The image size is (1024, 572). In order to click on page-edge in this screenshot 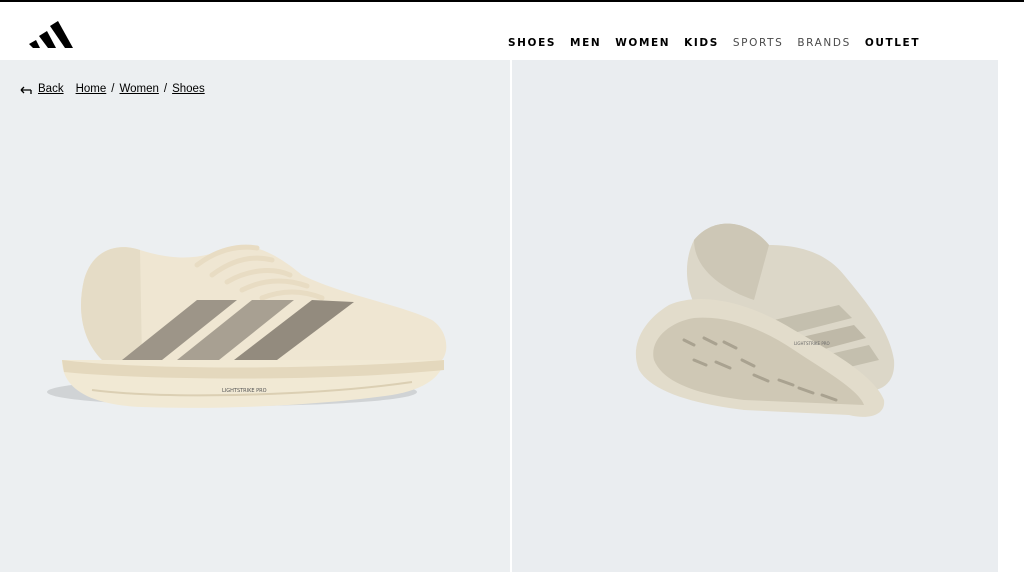, I will do `click(1011, 316)`.